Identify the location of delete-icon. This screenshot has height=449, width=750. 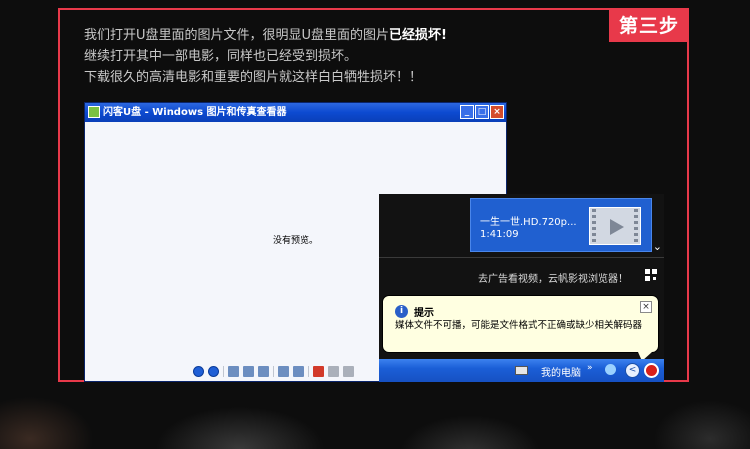
(318, 371).